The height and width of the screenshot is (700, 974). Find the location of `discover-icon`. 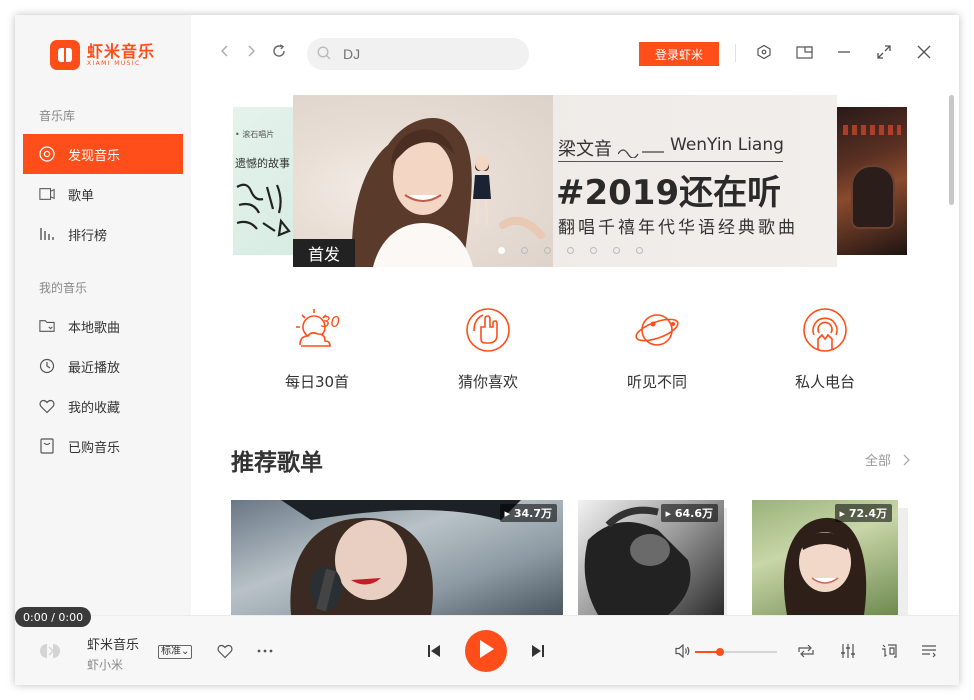

discover-icon is located at coordinates (47, 154).